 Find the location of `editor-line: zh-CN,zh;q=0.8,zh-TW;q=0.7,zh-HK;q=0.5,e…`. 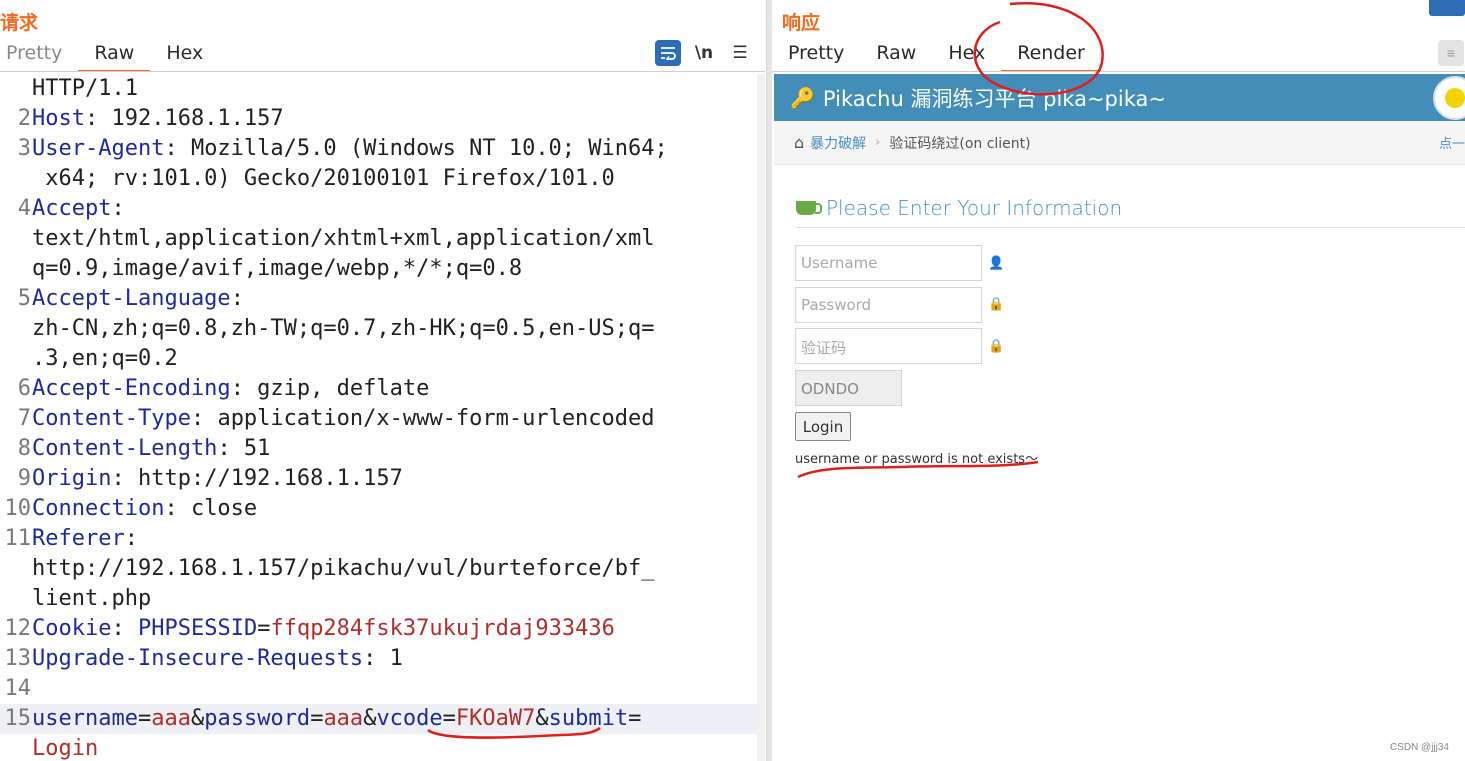

editor-line: zh-CN,zh;q=0.8,zh-TW;q=0.7,zh-HK;q=0.5,e… is located at coordinates (380, 329).